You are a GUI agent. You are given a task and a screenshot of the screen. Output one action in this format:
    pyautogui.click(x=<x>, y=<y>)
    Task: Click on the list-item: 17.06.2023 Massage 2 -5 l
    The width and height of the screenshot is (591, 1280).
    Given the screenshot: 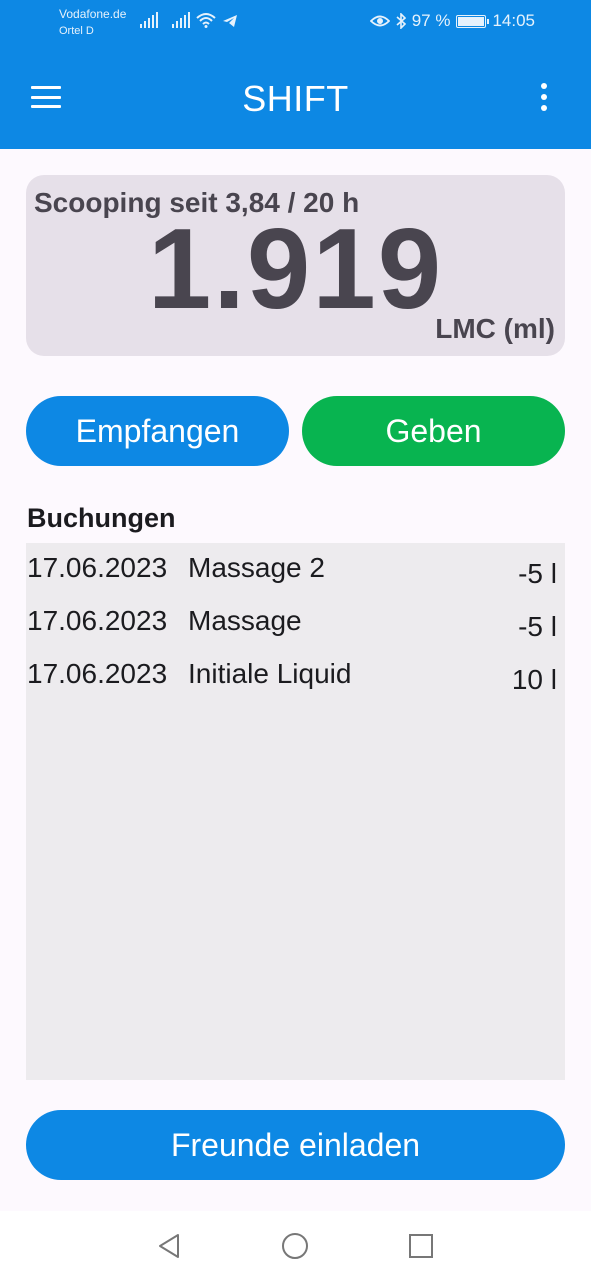 What is the action you would take?
    pyautogui.click(x=295, y=568)
    